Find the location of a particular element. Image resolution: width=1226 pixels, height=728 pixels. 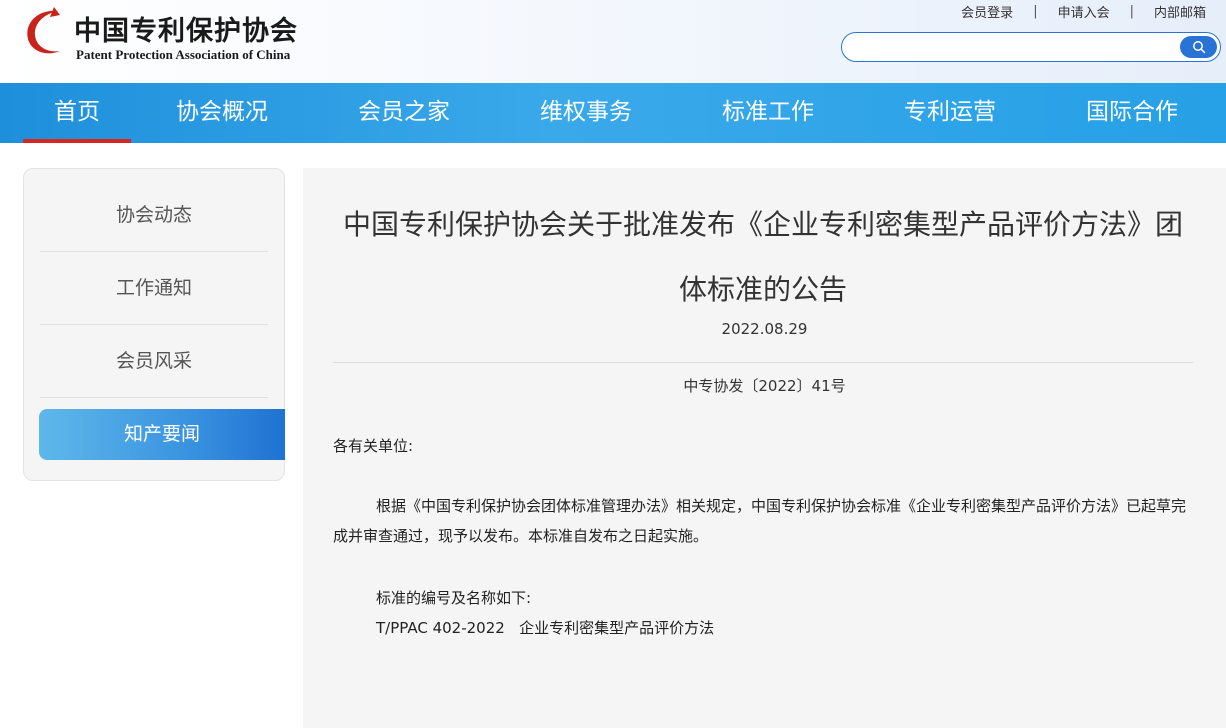

standard-list-intro: 标准的编号及名称如下: is located at coordinates (454, 598).